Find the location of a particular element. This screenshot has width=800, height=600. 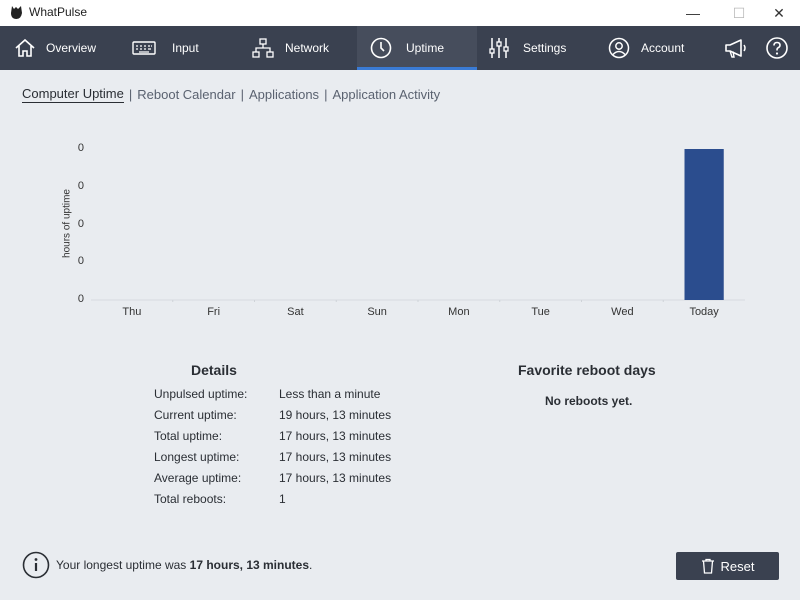

minimize-button: — is located at coordinates (693, 13).